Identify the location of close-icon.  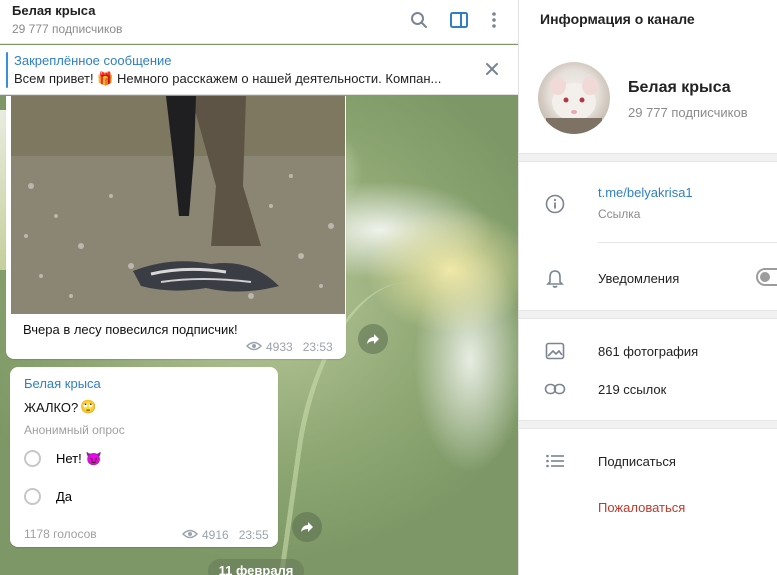
(492, 69).